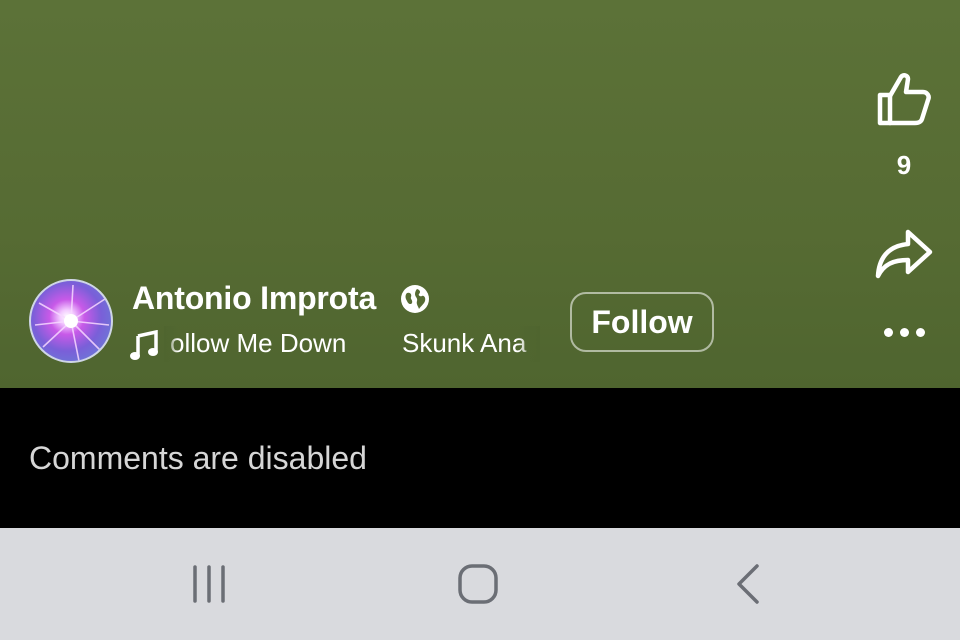 This screenshot has width=960, height=640. Describe the element at coordinates (464, 343) in the screenshot. I see `track-artist: Skunk Ana` at that location.